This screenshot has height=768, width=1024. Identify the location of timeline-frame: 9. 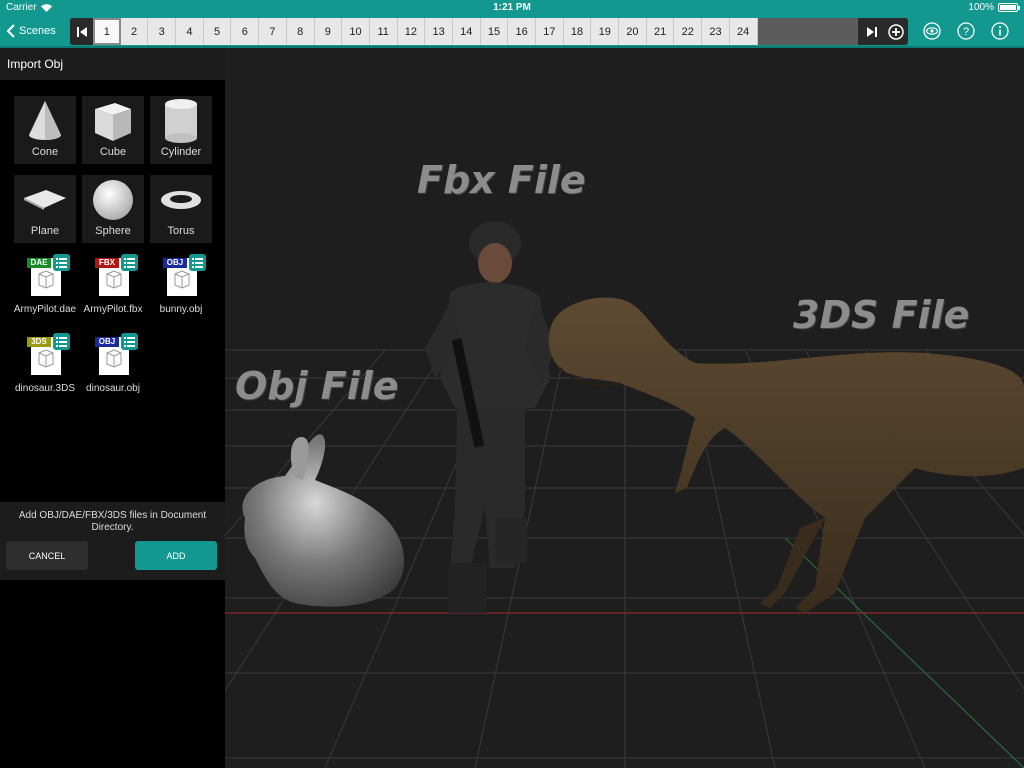
(329, 31).